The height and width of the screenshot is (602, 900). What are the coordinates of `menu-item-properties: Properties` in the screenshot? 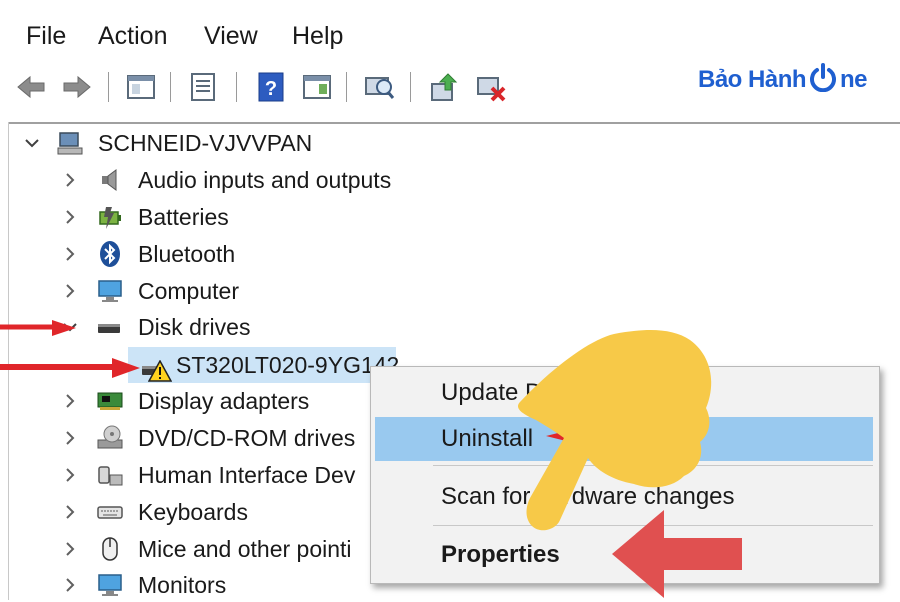 It's located at (625, 555).